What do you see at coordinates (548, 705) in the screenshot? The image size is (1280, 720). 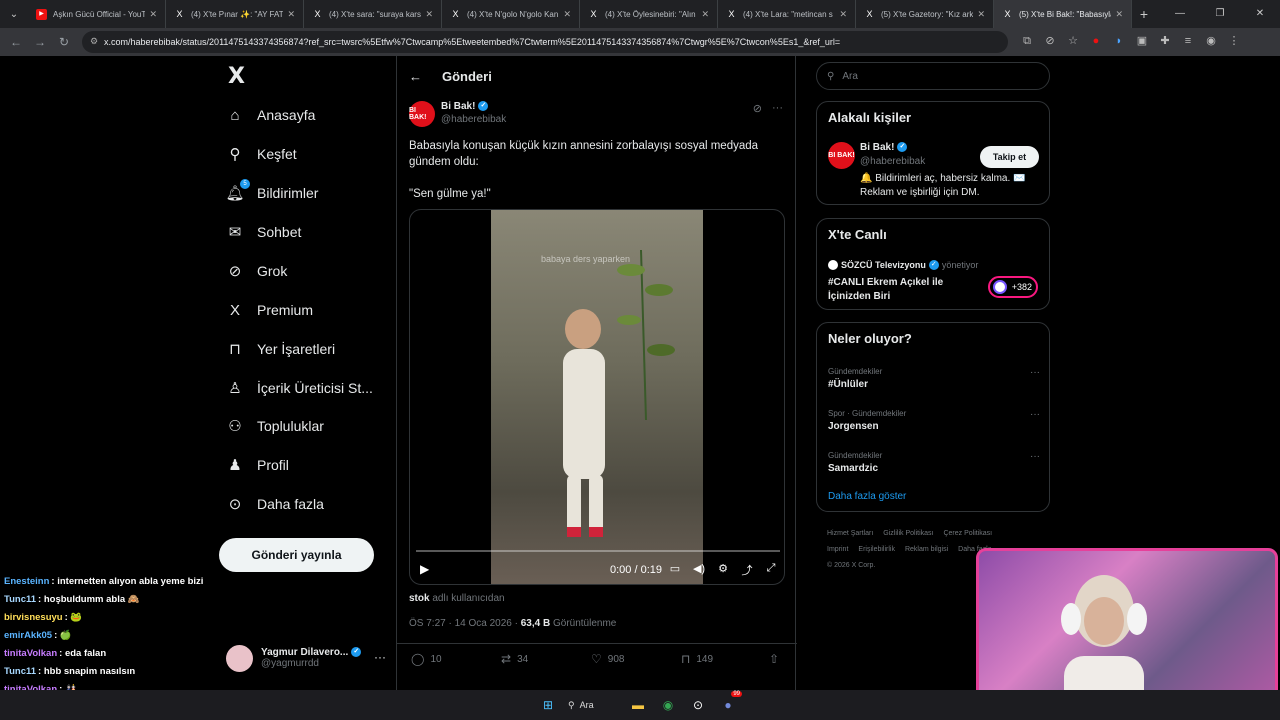 I see `windows-start-icon: ⊞` at bounding box center [548, 705].